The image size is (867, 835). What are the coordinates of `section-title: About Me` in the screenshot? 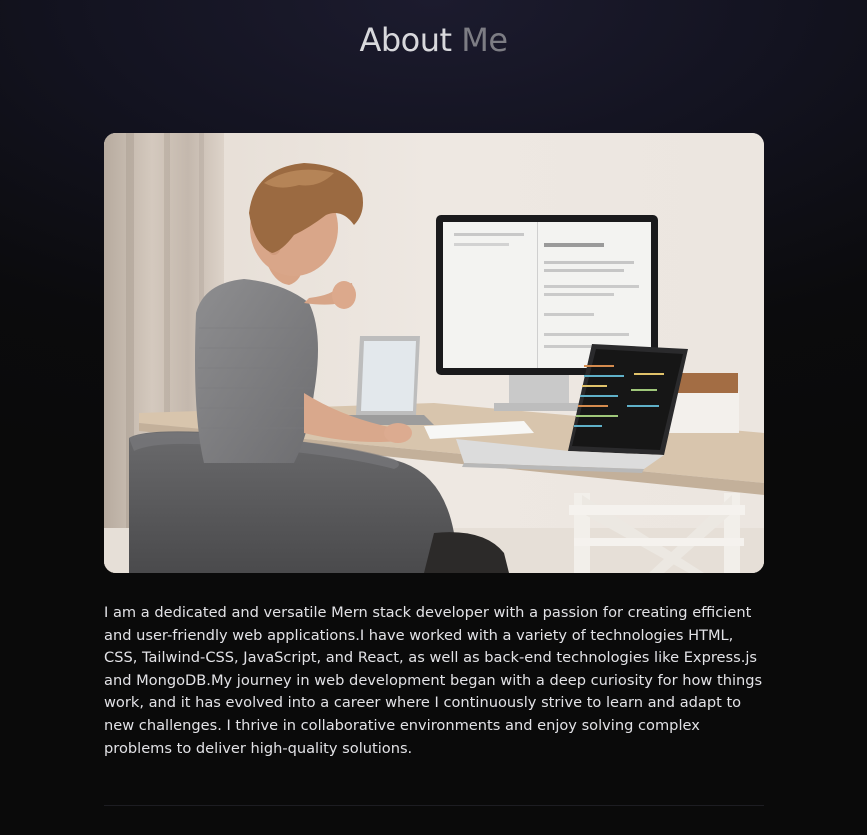 It's located at (433, 40).